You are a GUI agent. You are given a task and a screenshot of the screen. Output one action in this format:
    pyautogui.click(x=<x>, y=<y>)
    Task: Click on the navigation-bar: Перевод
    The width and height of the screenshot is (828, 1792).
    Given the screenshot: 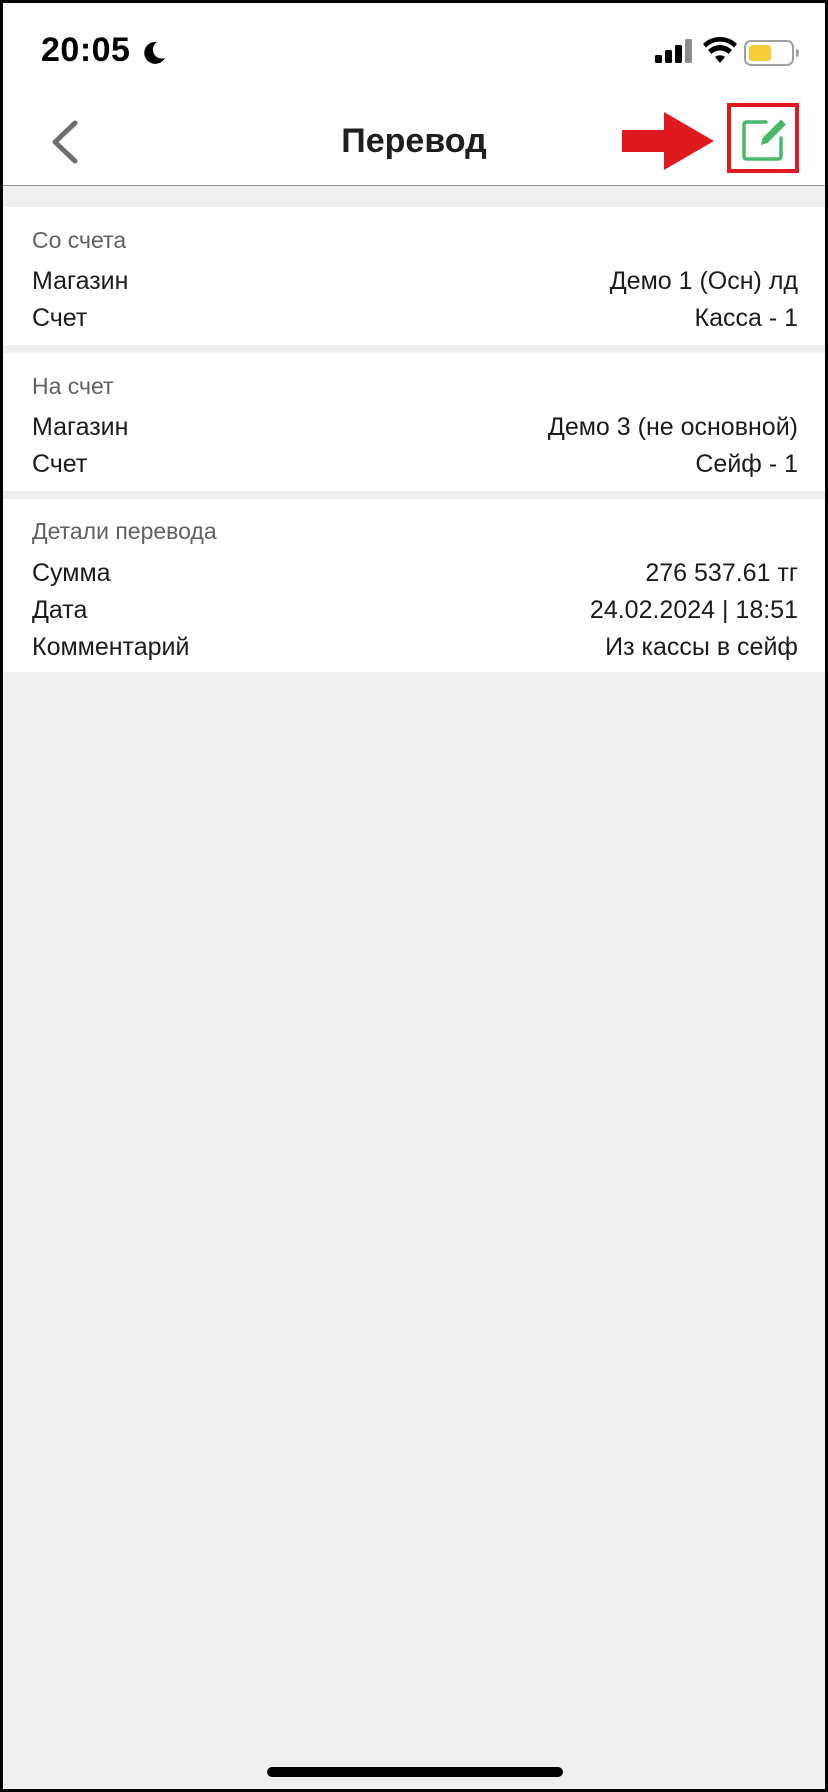 What is the action you would take?
    pyautogui.click(x=414, y=141)
    